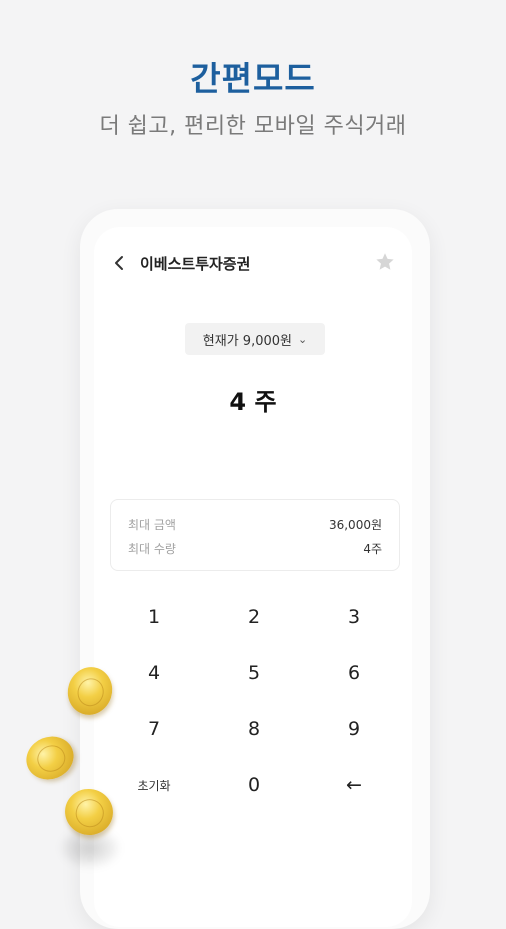  What do you see at coordinates (255, 535) in the screenshot?
I see `order-info-box: 최대 금액 36,000원 최대 수량 4주` at bounding box center [255, 535].